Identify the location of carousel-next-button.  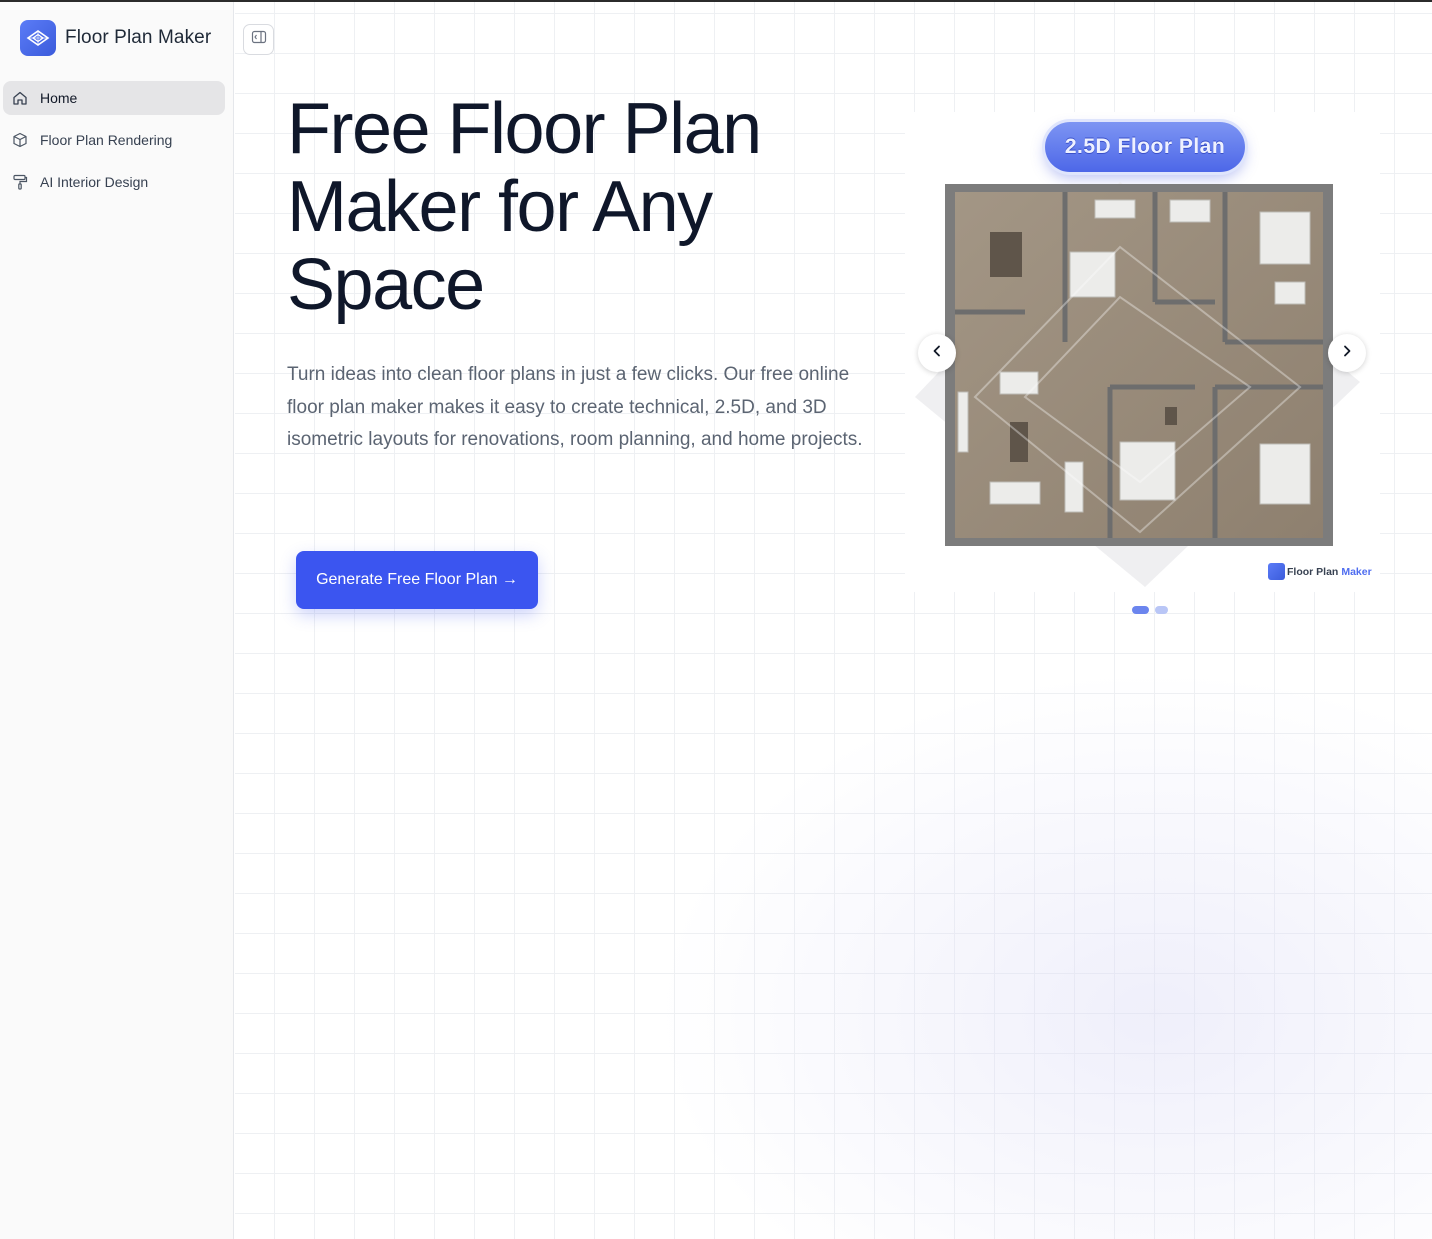
(1347, 353).